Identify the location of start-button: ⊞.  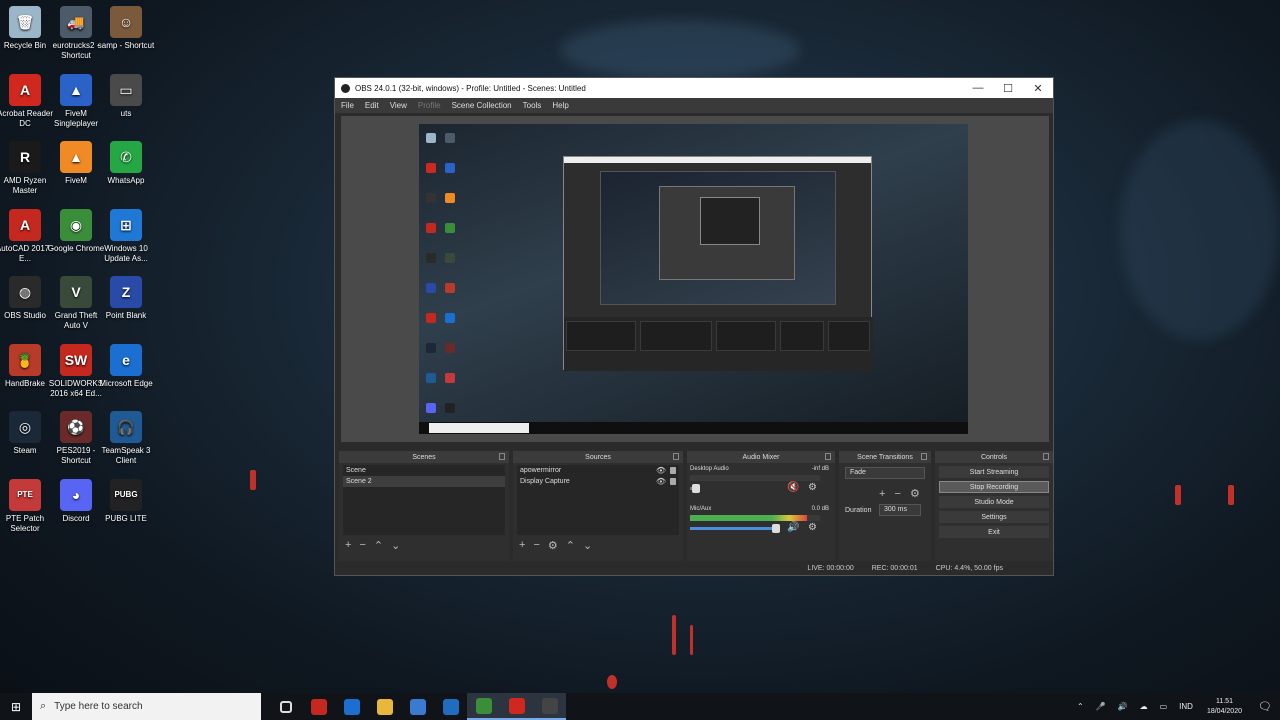
(16, 706).